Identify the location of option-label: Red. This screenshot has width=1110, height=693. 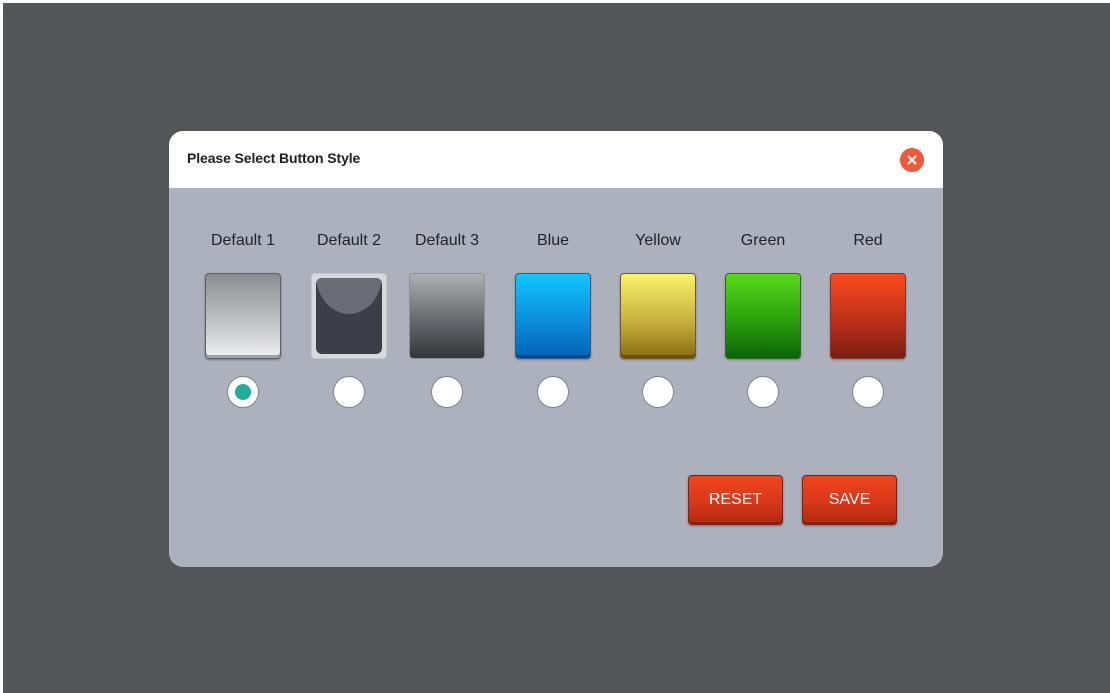
(868, 240).